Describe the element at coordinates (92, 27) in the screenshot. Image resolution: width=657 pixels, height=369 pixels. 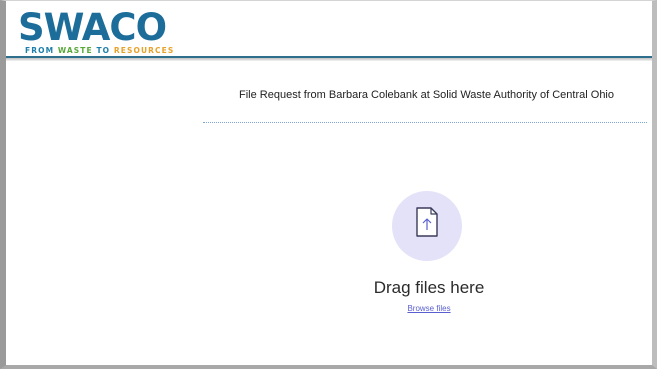
I see `logo-wordmark: SWACO` at that location.